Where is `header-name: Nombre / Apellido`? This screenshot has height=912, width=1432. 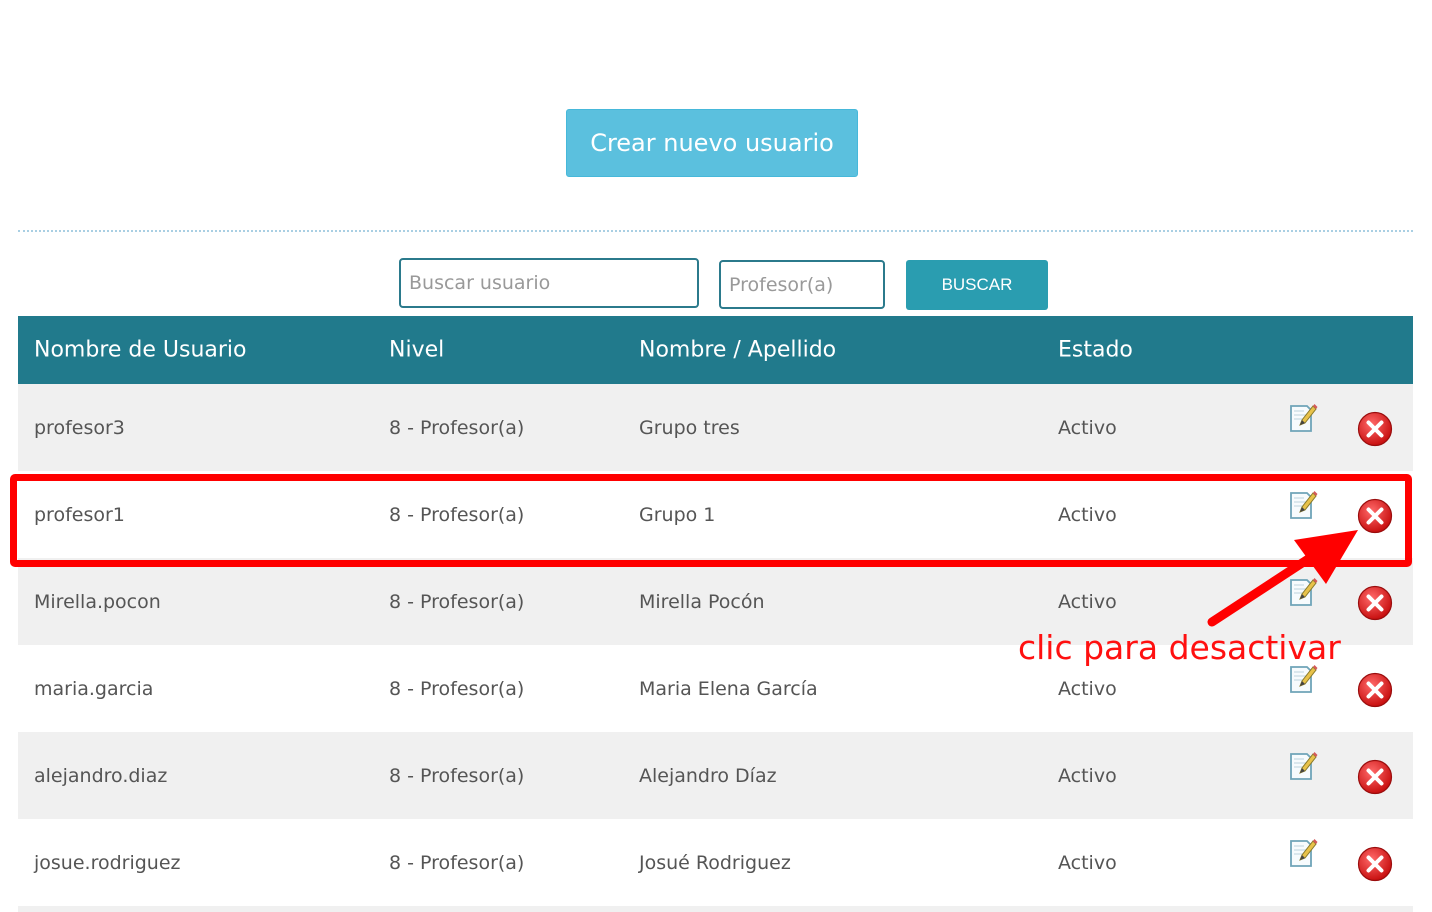 header-name: Nombre / Apellido is located at coordinates (738, 350).